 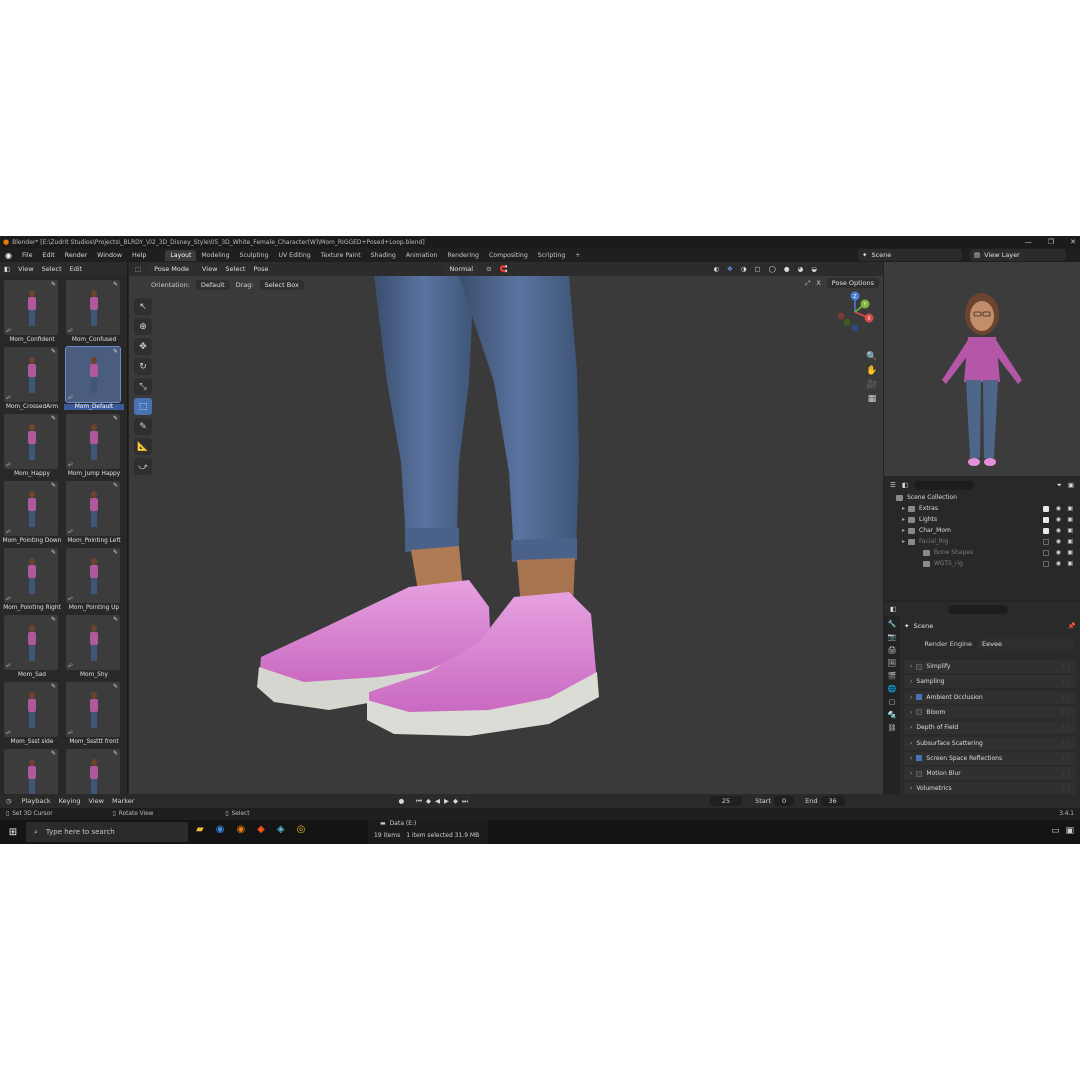 What do you see at coordinates (726, 801) in the screenshot?
I see `current-frame-field: 25` at bounding box center [726, 801].